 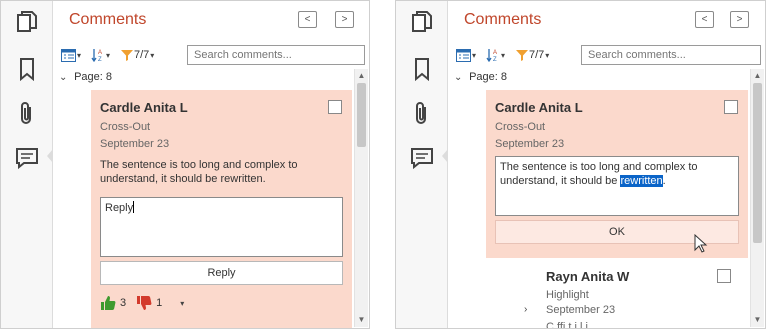 What do you see at coordinates (664, 181) in the screenshot?
I see `edit-text-after: .` at bounding box center [664, 181].